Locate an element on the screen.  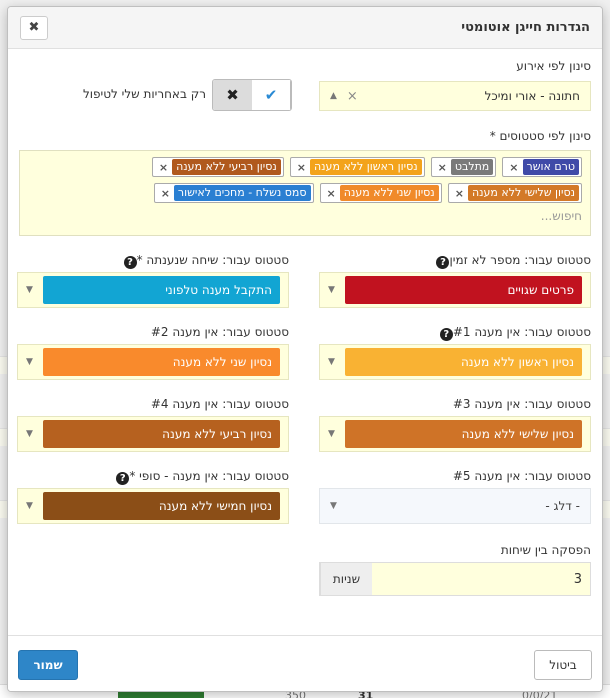
close-icon: ✖ is located at coordinates (34, 27).